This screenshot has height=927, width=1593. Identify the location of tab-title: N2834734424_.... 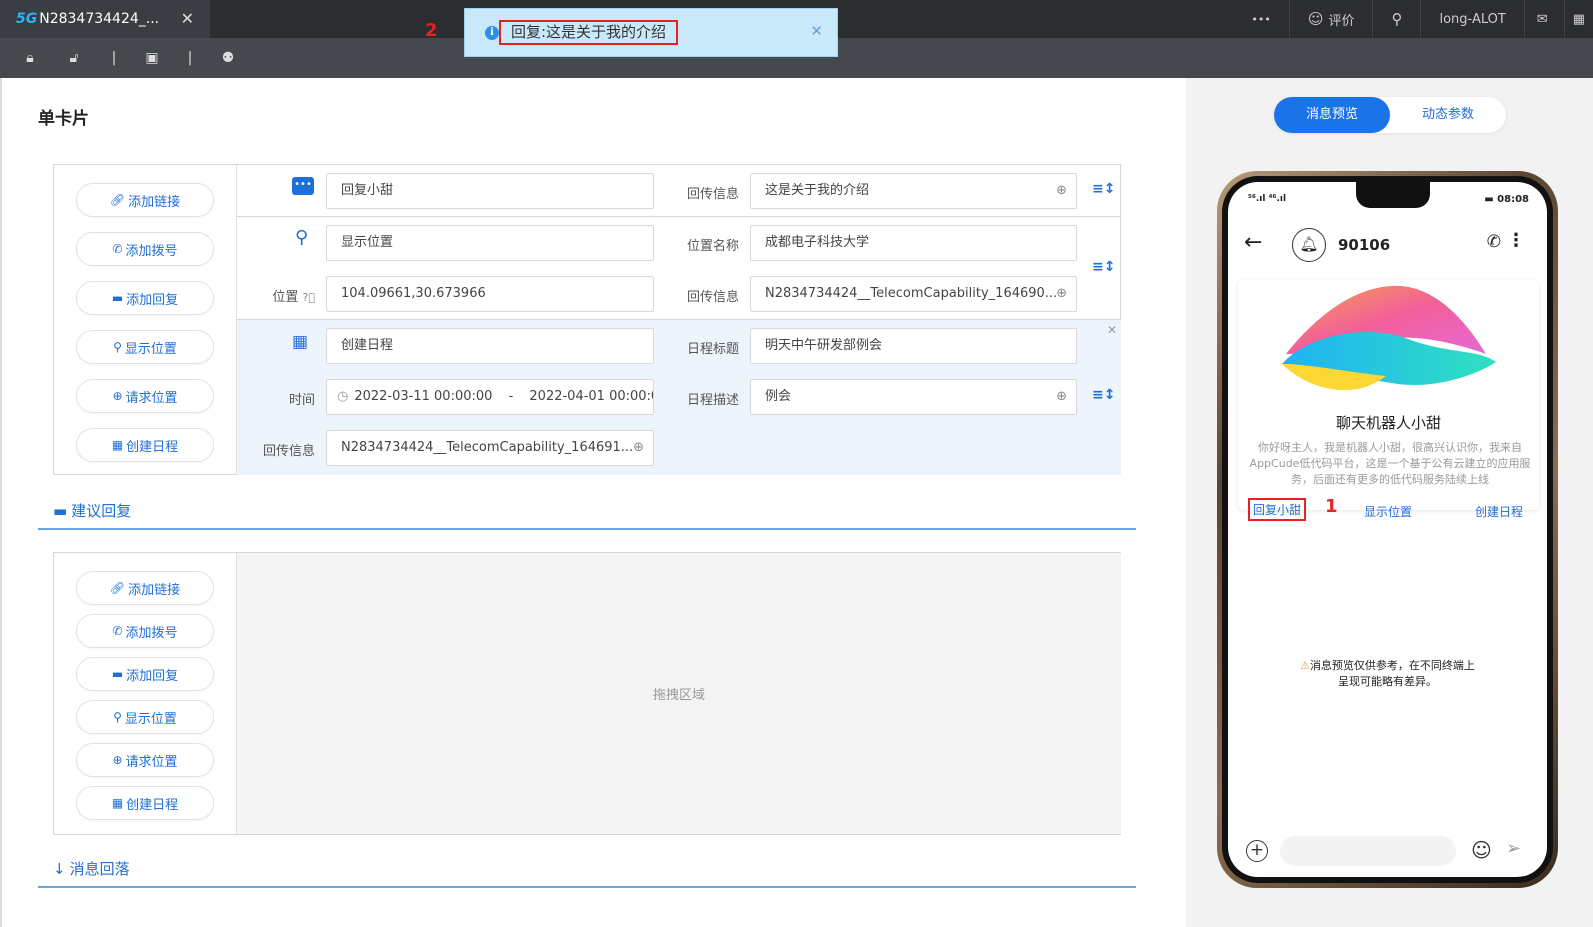
(99, 19).